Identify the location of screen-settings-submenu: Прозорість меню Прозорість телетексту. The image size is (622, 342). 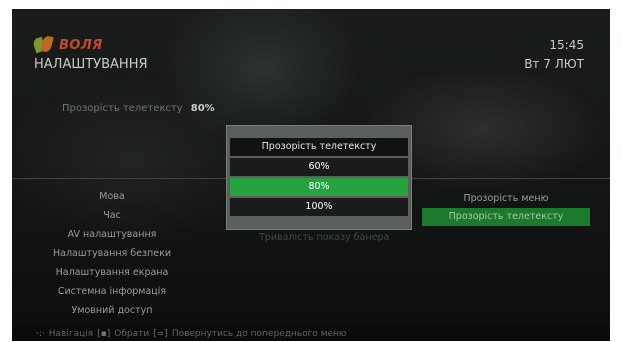
(506, 208).